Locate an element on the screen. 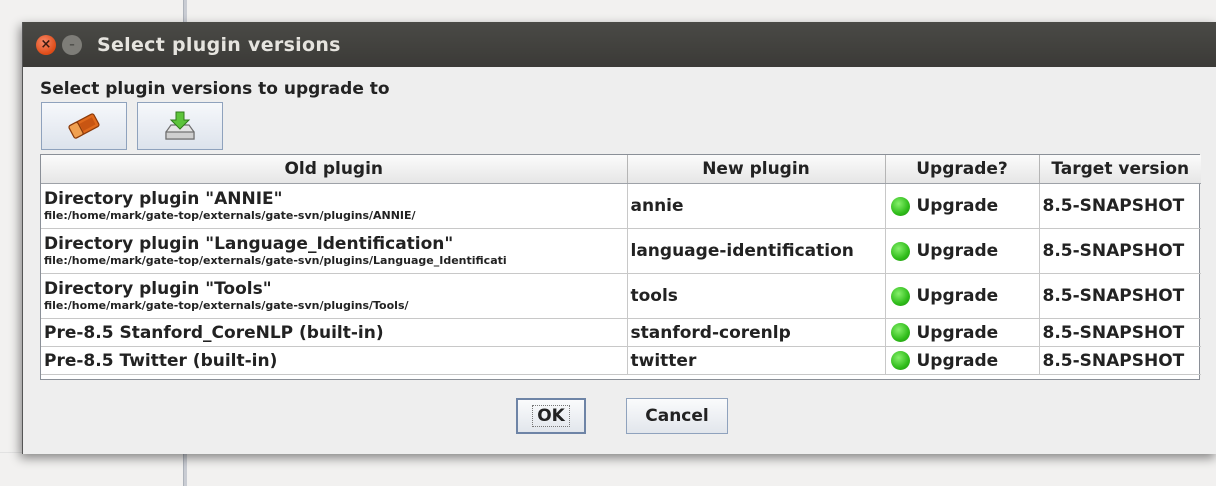 Image resolution: width=1216 pixels, height=486 pixels. old-plugin-name: Directory plugin "Tools" is located at coordinates (158, 288).